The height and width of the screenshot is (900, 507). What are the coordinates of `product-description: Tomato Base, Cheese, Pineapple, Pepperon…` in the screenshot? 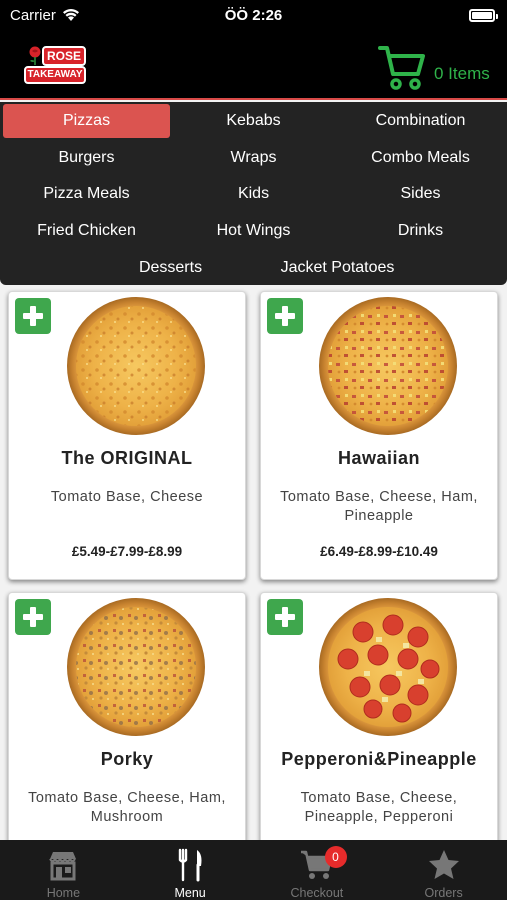 It's located at (379, 807).